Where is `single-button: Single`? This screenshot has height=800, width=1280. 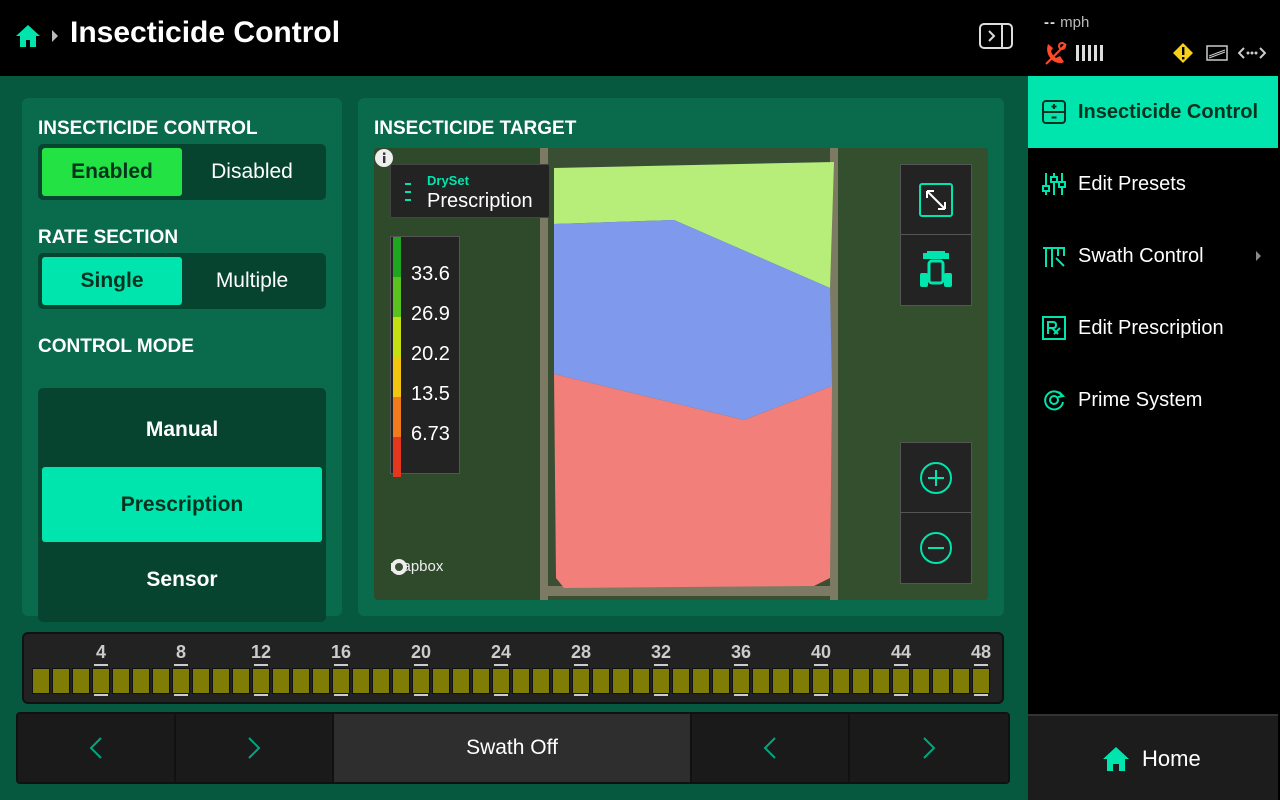
single-button: Single is located at coordinates (112, 281).